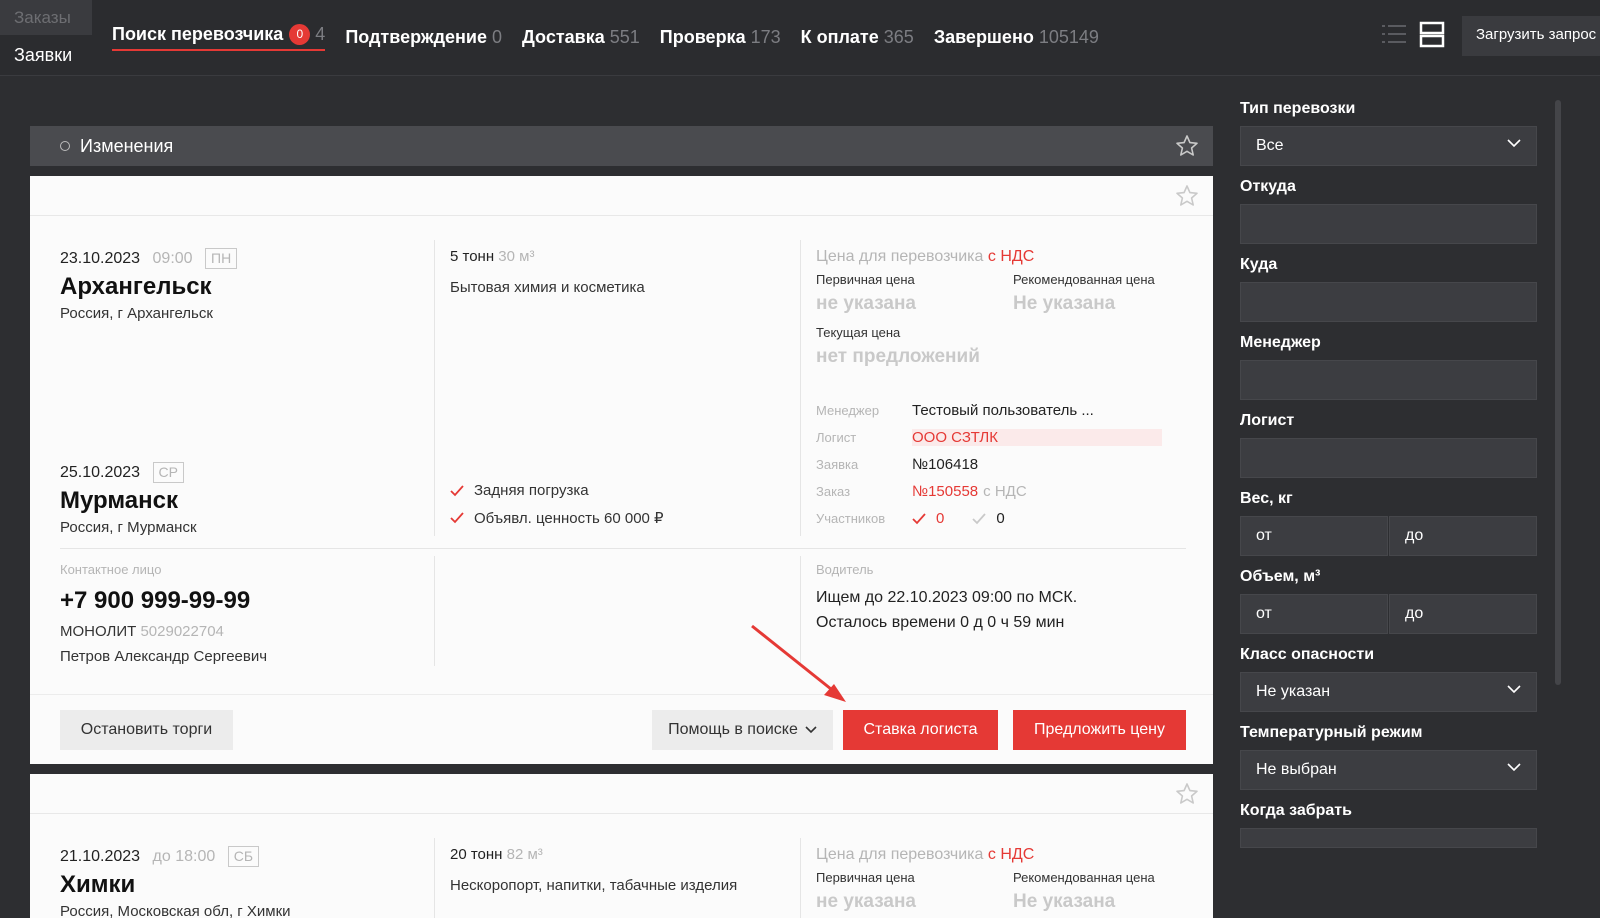 This screenshot has width=1600, height=918. Describe the element at coordinates (497, 37) in the screenshot. I see `tab-count: 0` at that location.